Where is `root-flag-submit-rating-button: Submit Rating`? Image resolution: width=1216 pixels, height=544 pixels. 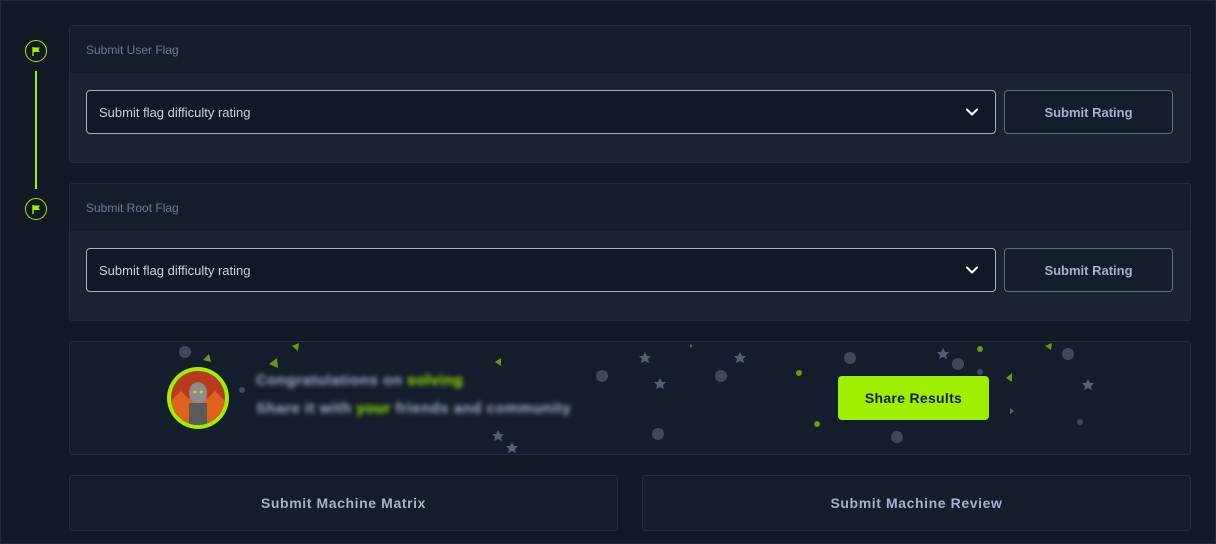
root-flag-submit-rating-button: Submit Rating is located at coordinates (1088, 270).